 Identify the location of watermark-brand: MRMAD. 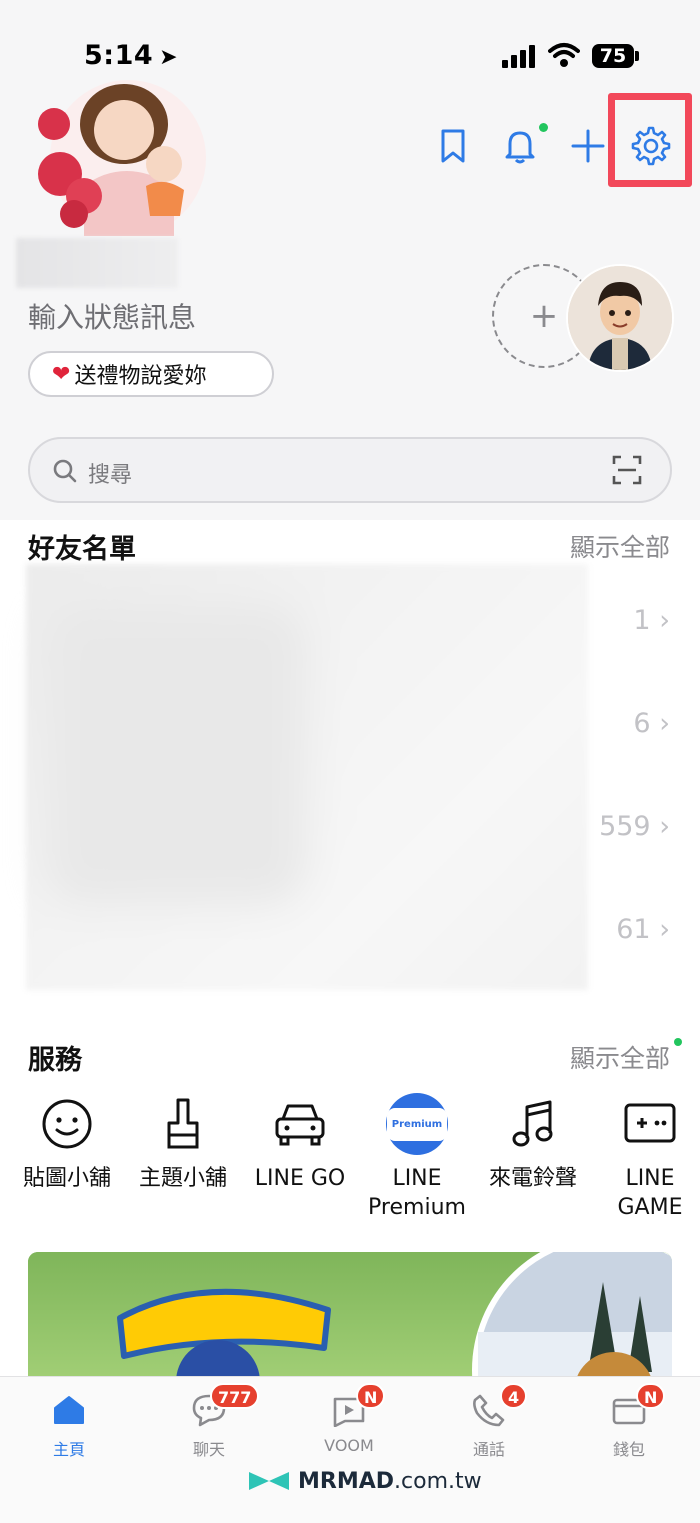
(346, 1481).